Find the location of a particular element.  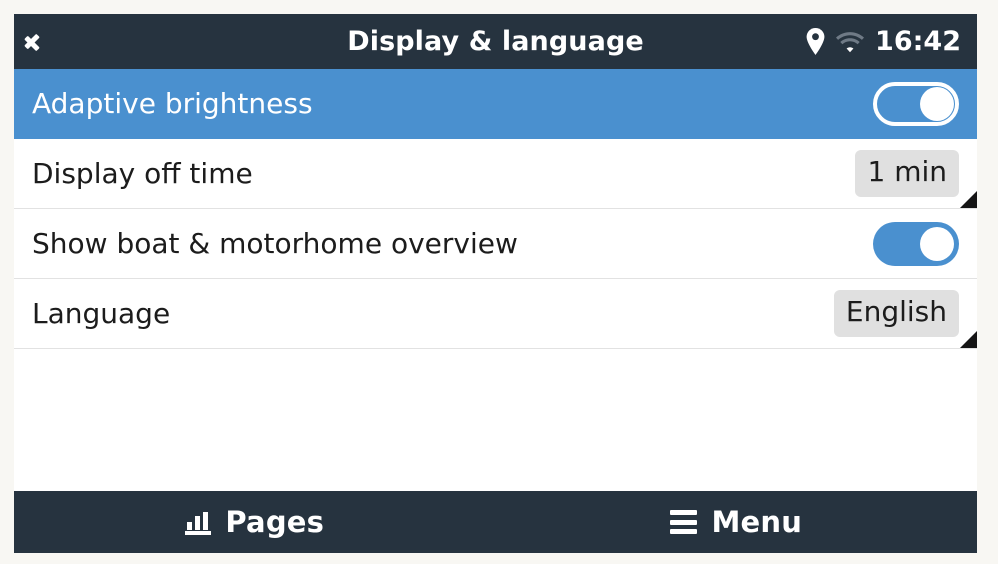

status-area: 16:42 is located at coordinates (883, 41).